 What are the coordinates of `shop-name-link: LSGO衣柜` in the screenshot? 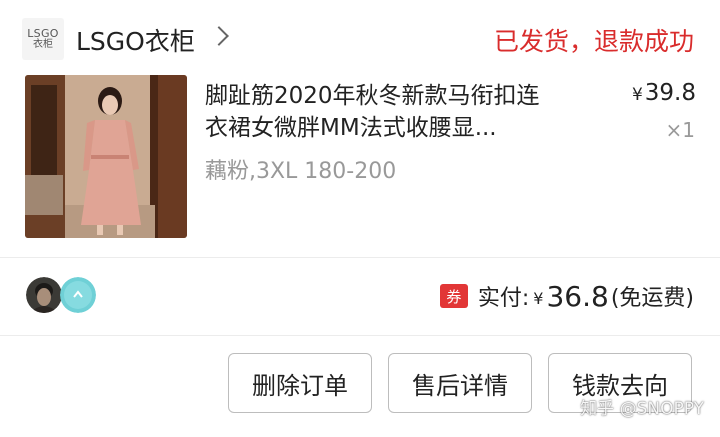 It's located at (135, 40).